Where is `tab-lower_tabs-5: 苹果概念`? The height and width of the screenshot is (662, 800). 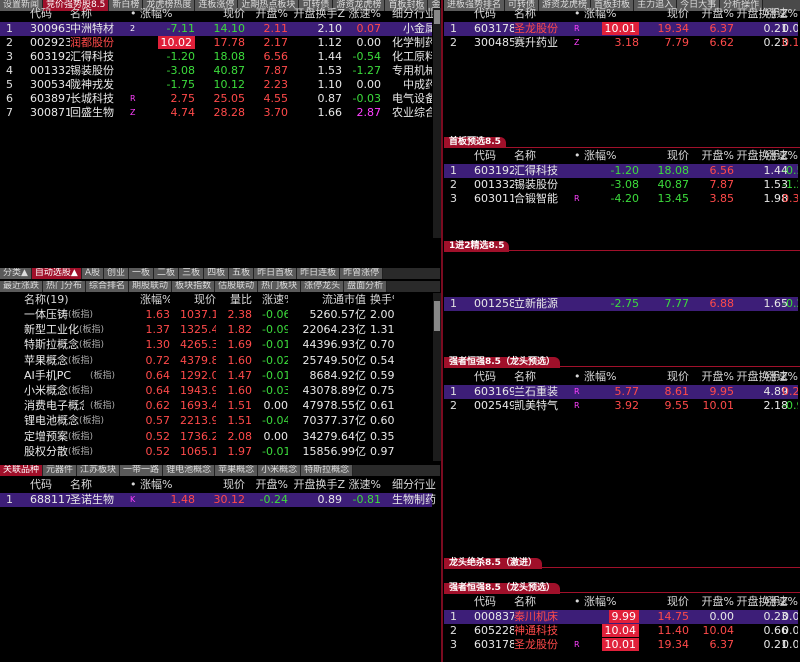
tab-lower_tabs-5: 苹果概念 is located at coordinates (237, 470).